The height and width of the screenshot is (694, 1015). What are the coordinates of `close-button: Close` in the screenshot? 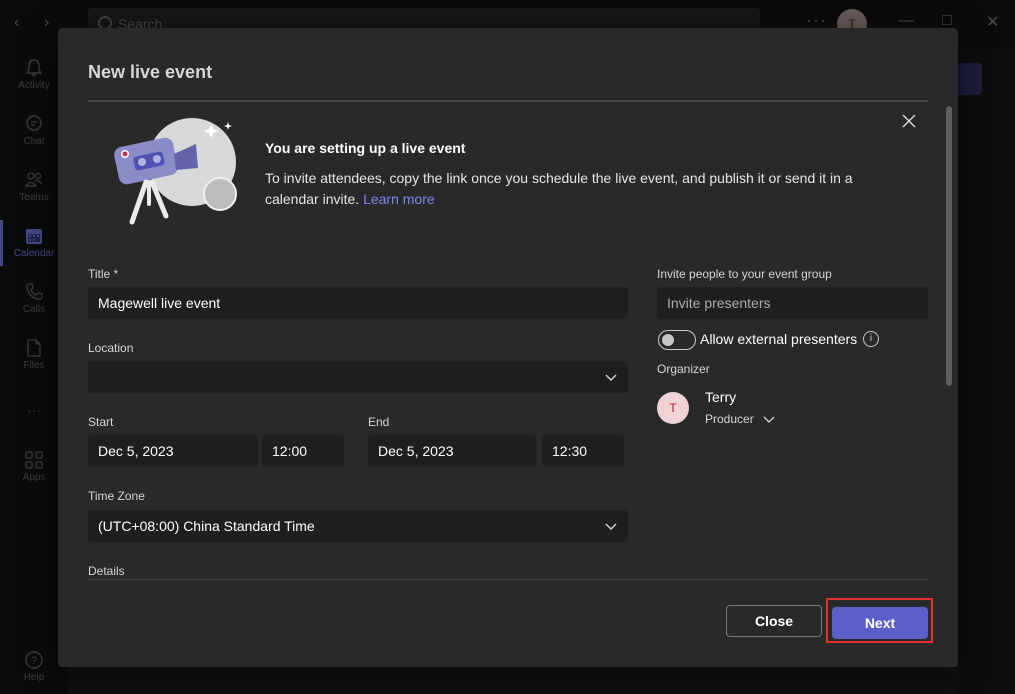 It's located at (774, 621).